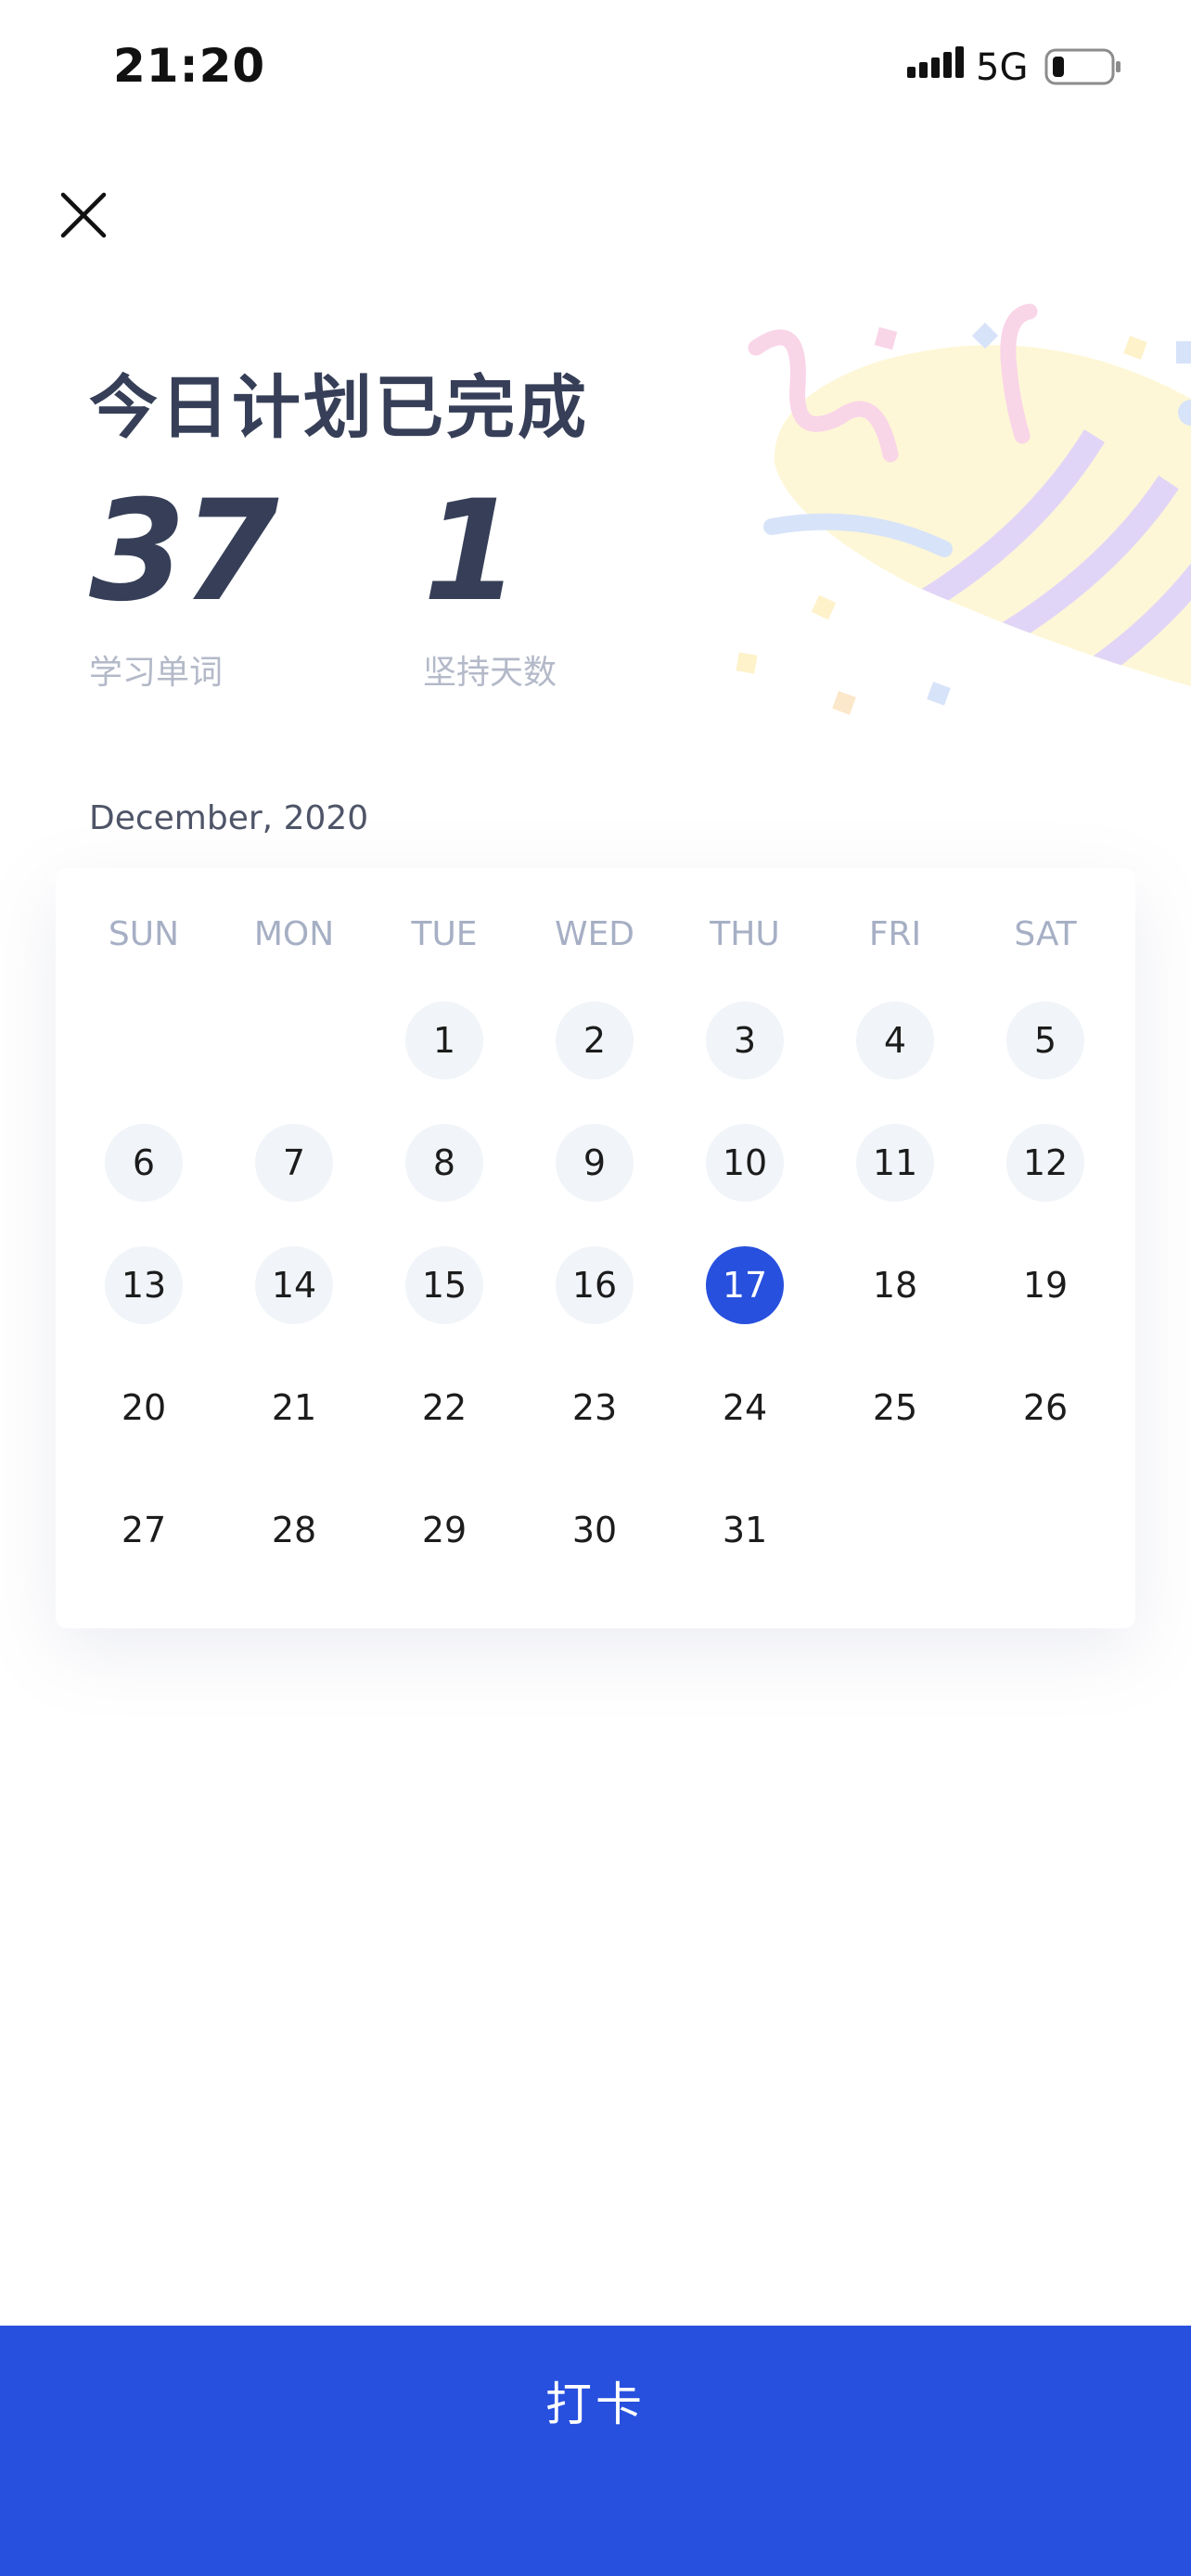 Image resolution: width=1191 pixels, height=2576 pixels. I want to click on close-button, so click(83, 215).